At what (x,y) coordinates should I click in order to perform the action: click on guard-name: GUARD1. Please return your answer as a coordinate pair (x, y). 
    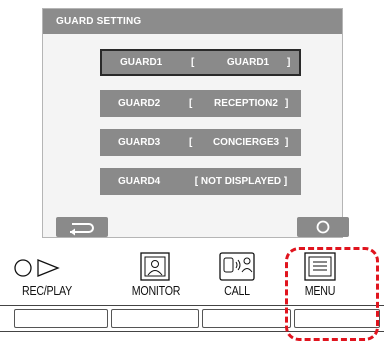
    Looking at the image, I should click on (141, 62).